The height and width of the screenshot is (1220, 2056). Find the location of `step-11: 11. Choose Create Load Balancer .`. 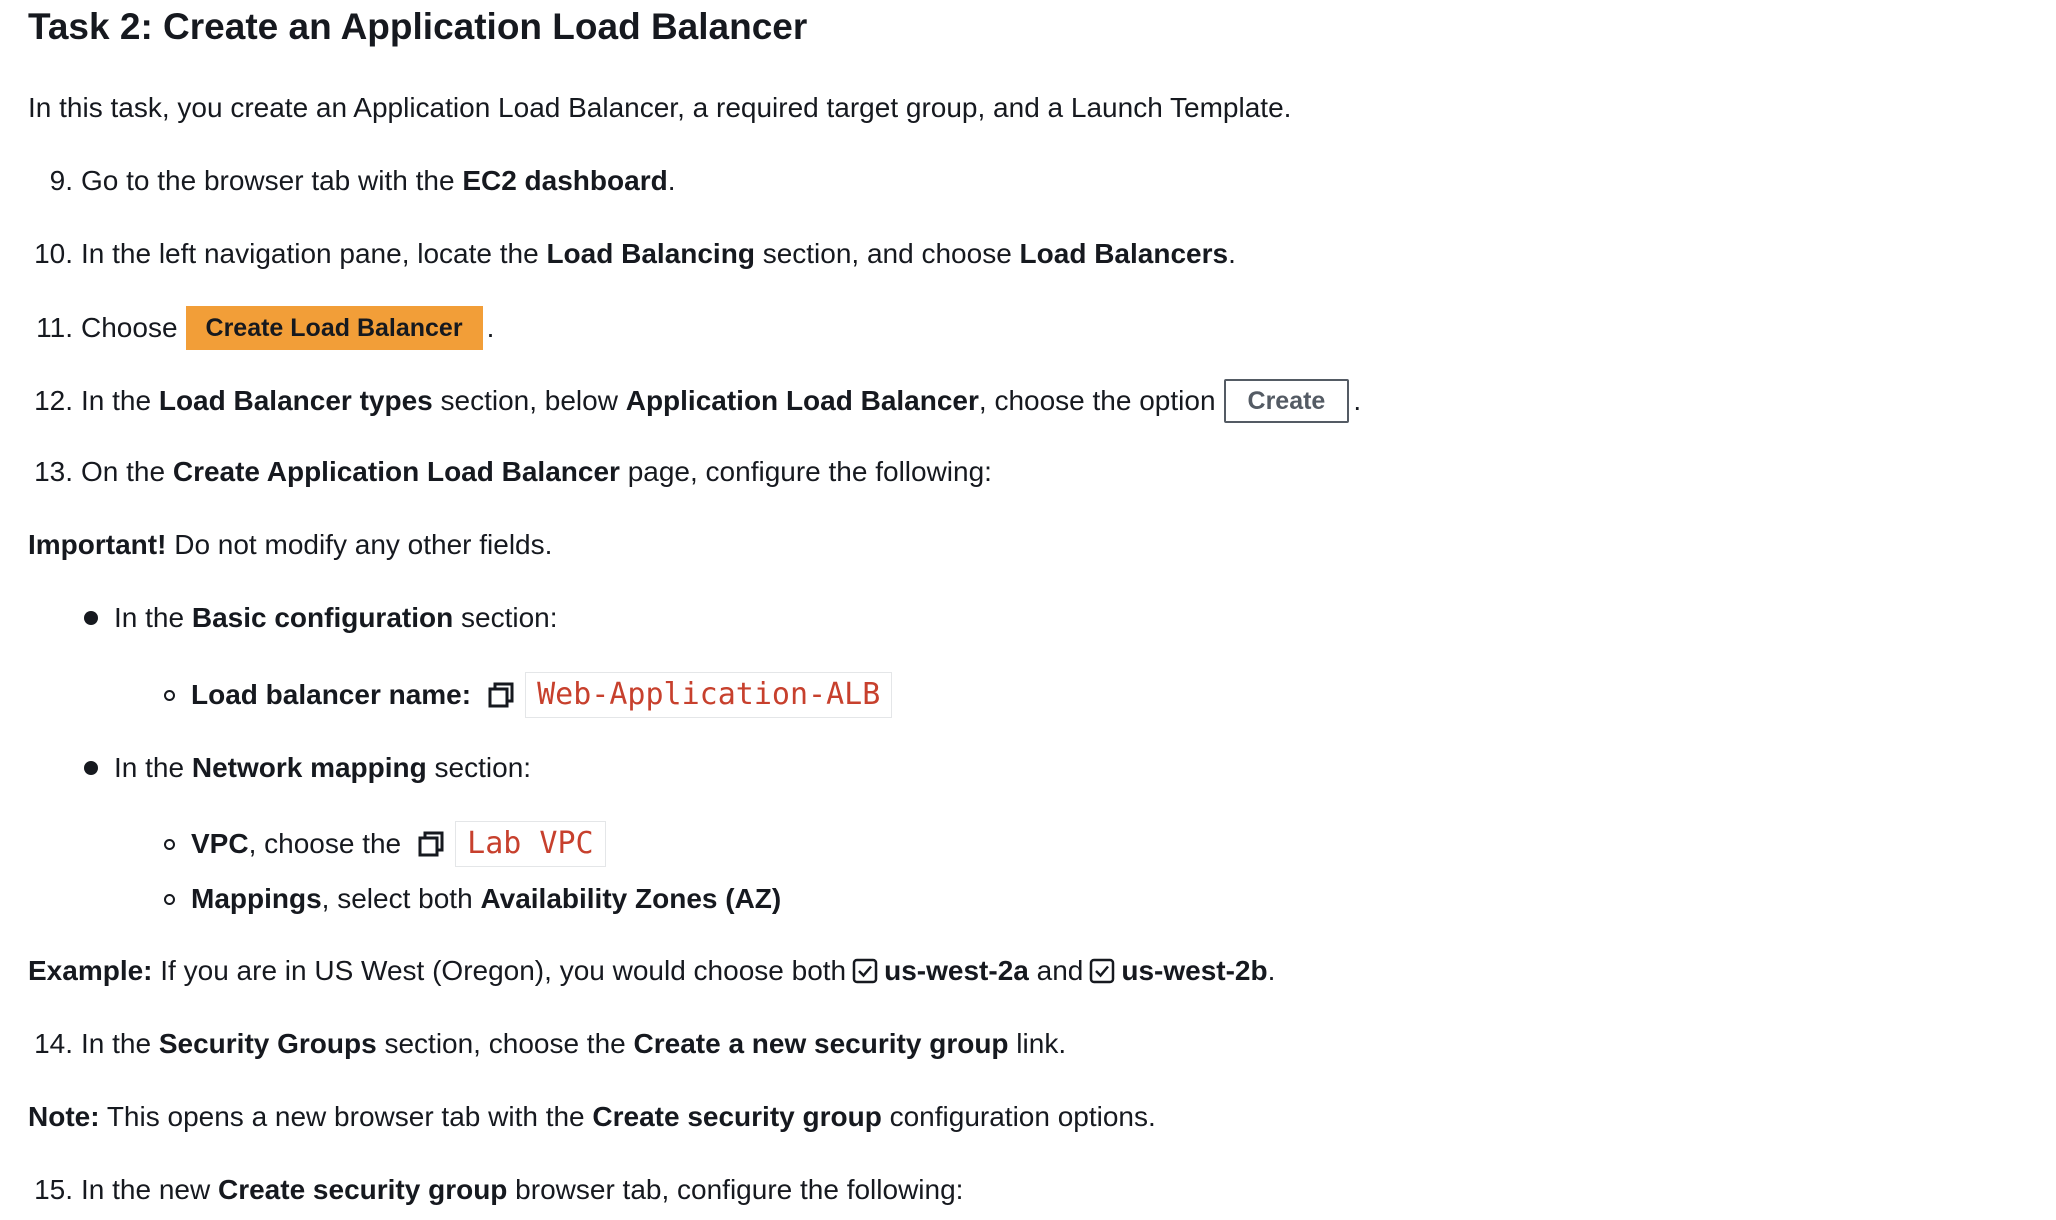

step-11: 11. Choose Create Load Balancer . is located at coordinates (247, 328).